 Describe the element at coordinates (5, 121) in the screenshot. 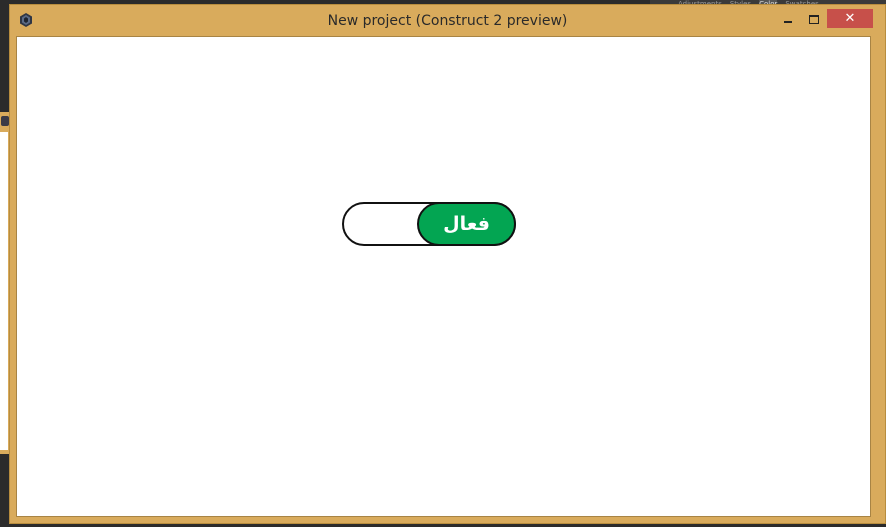

I see `background-window-icon` at that location.